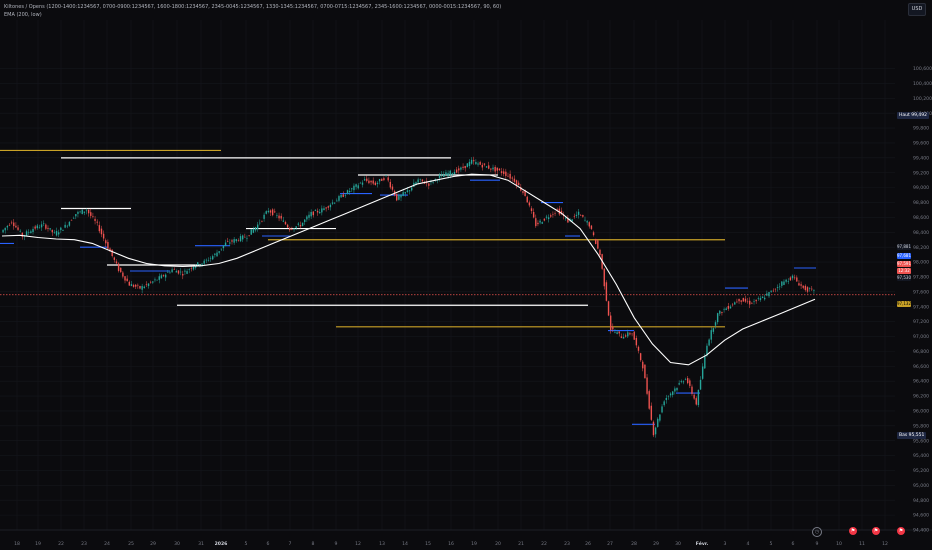 This screenshot has height=550, width=932. What do you see at coordinates (702, 543) in the screenshot?
I see `time-tick-label: Févr.` at bounding box center [702, 543].